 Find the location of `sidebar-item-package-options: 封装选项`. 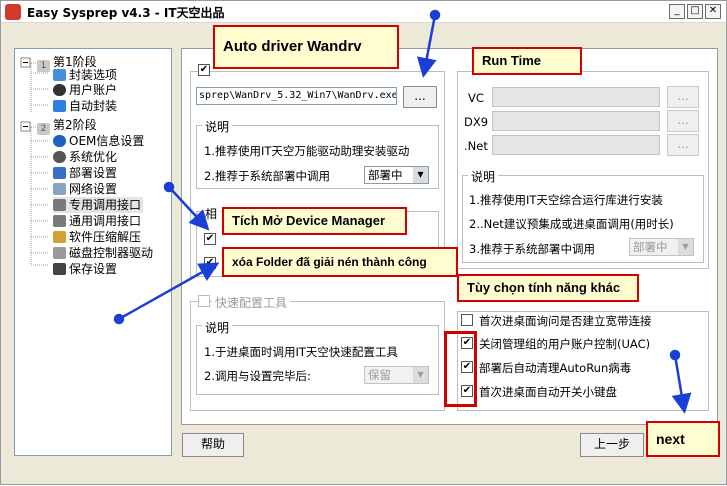

sidebar-item-package-options: 封装选项 is located at coordinates (85, 75).